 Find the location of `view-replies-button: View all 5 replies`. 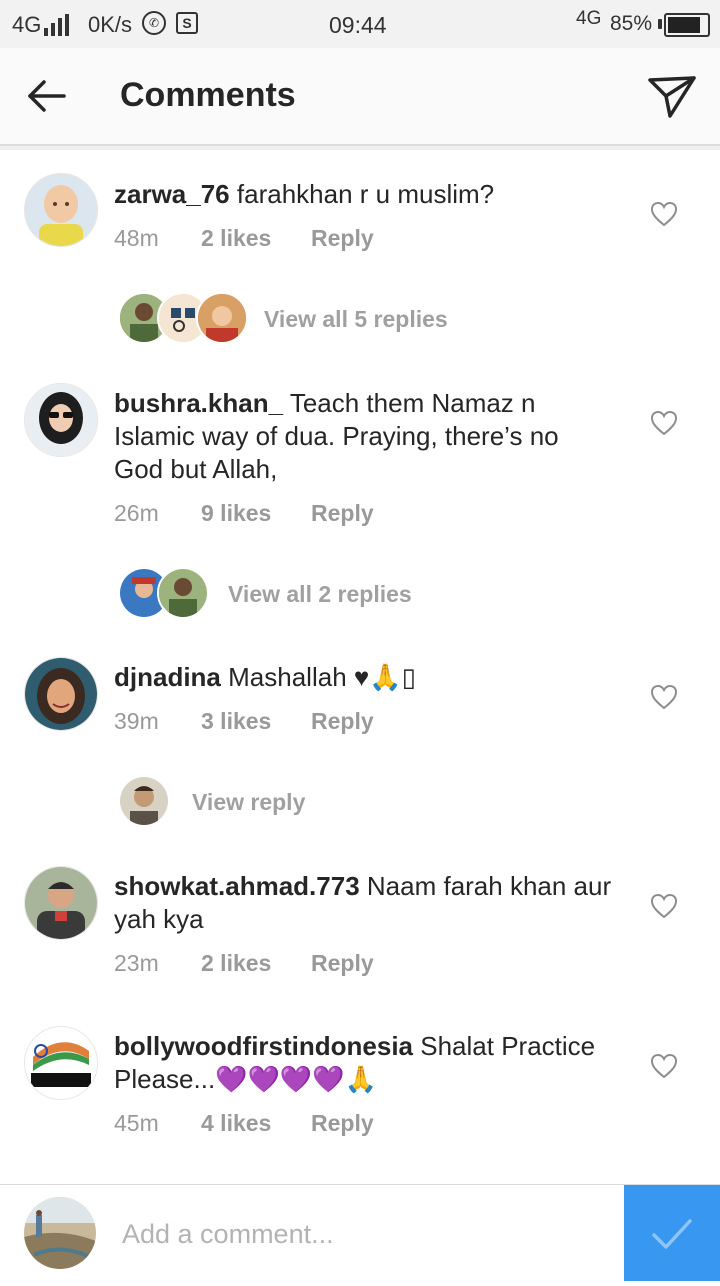

view-replies-button: View all 5 replies is located at coordinates (356, 319).